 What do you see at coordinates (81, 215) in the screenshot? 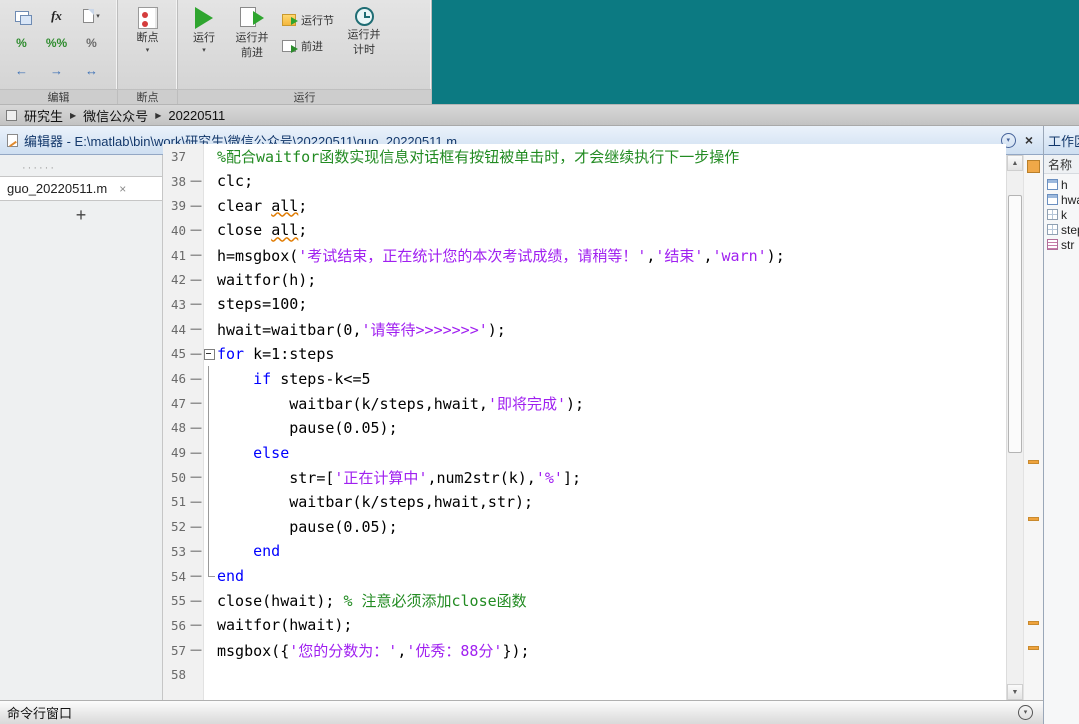
I see `new-document-button: +` at bounding box center [81, 215].